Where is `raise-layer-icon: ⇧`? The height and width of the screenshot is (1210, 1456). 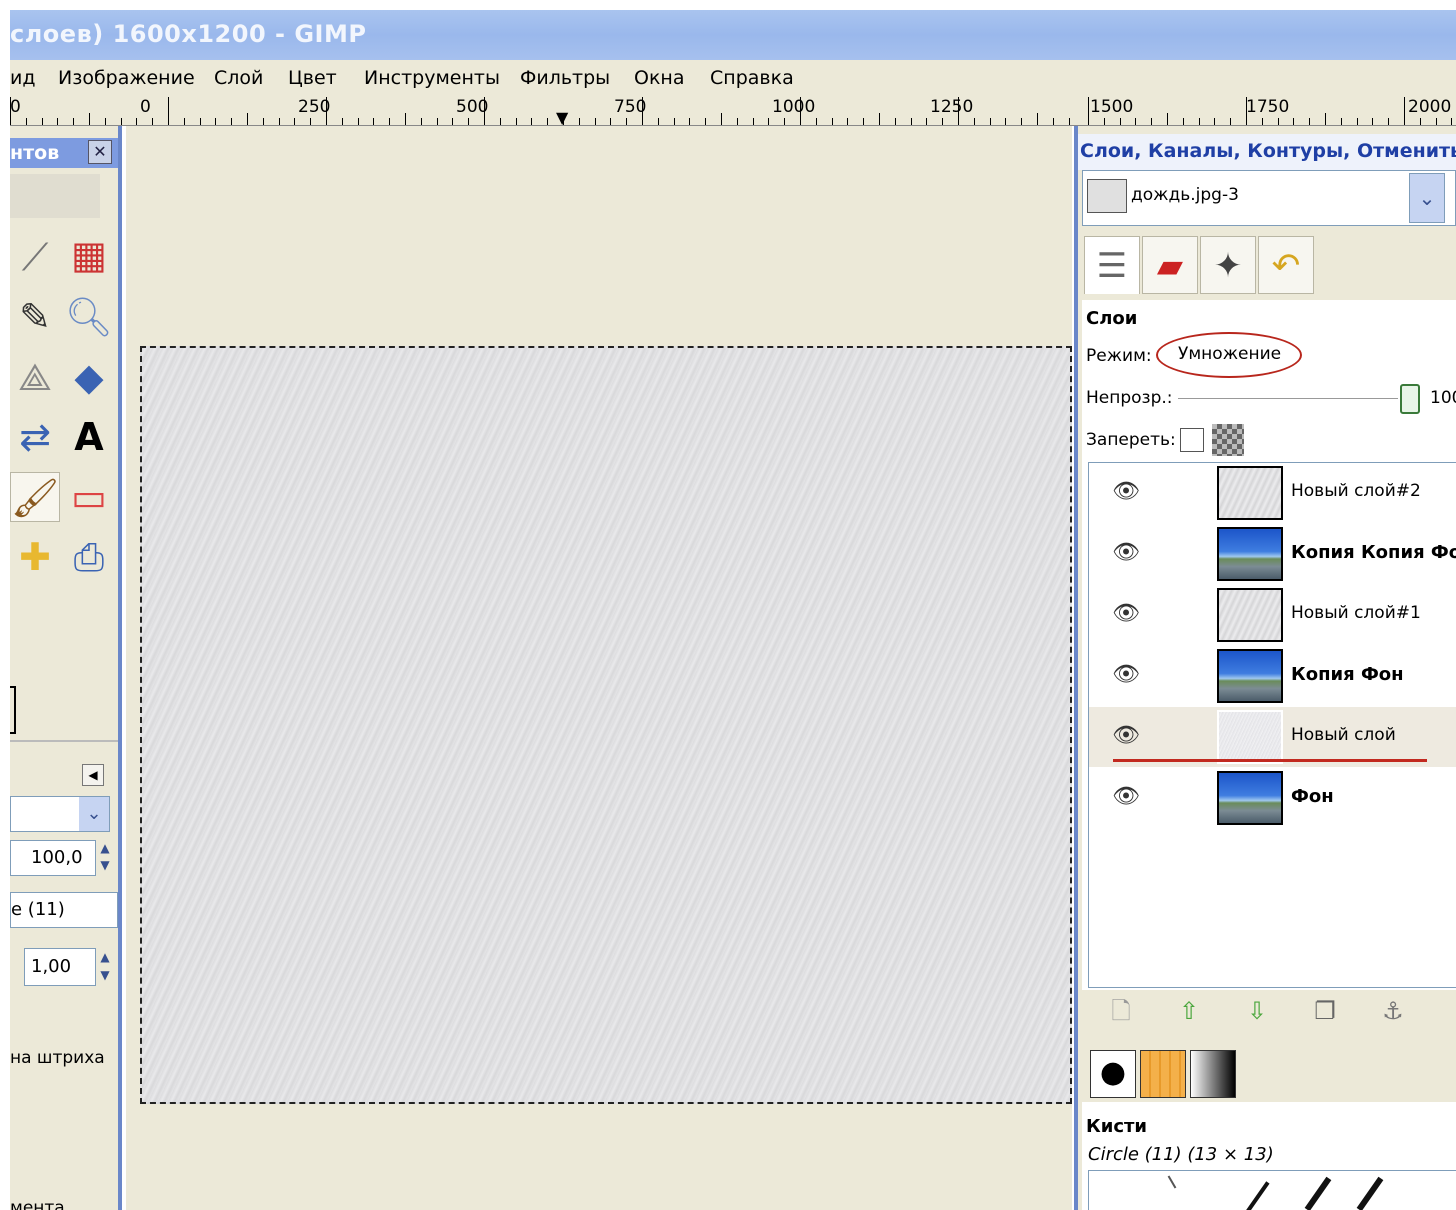 raise-layer-icon: ⇧ is located at coordinates (1189, 1011).